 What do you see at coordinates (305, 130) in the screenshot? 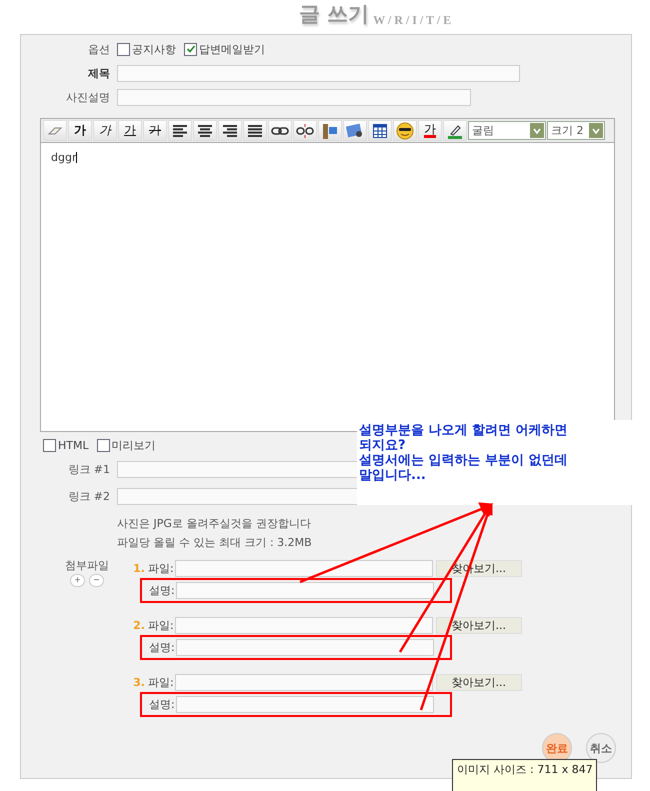
I see `unlink-icon` at bounding box center [305, 130].